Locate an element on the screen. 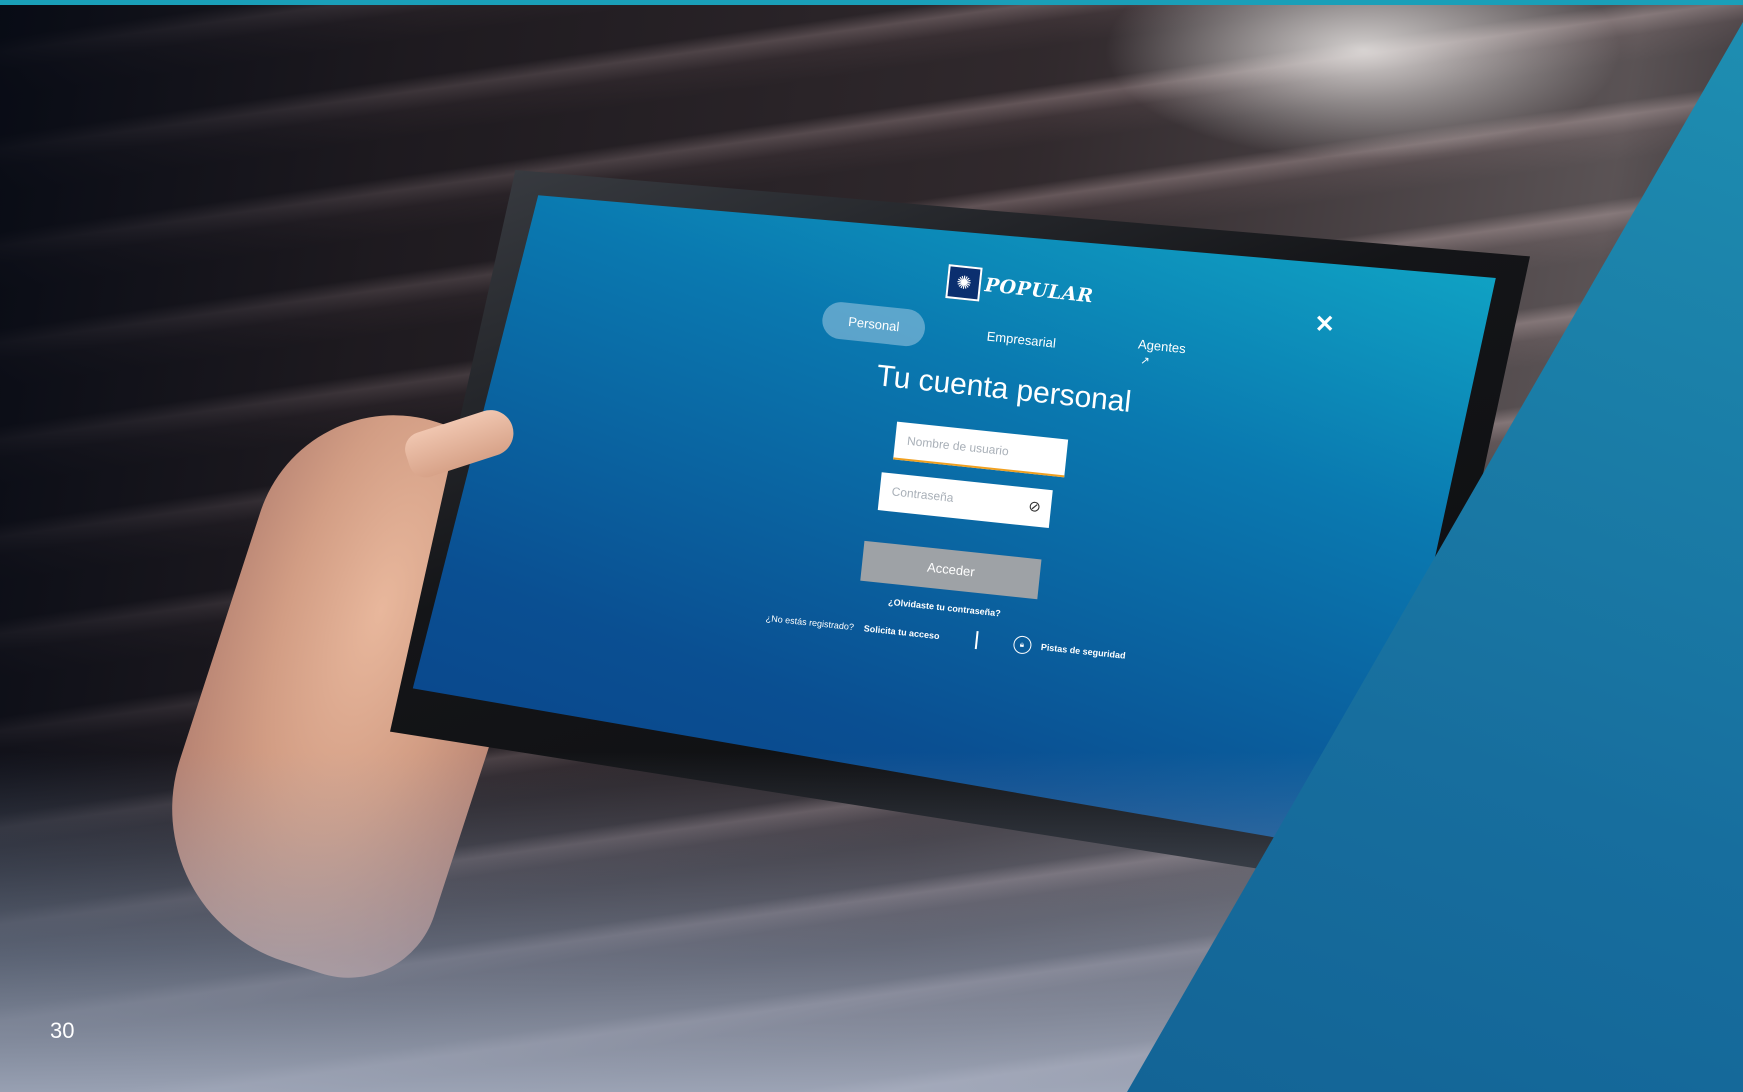  eye-slash-icon: ⊘ is located at coordinates (1034, 506).